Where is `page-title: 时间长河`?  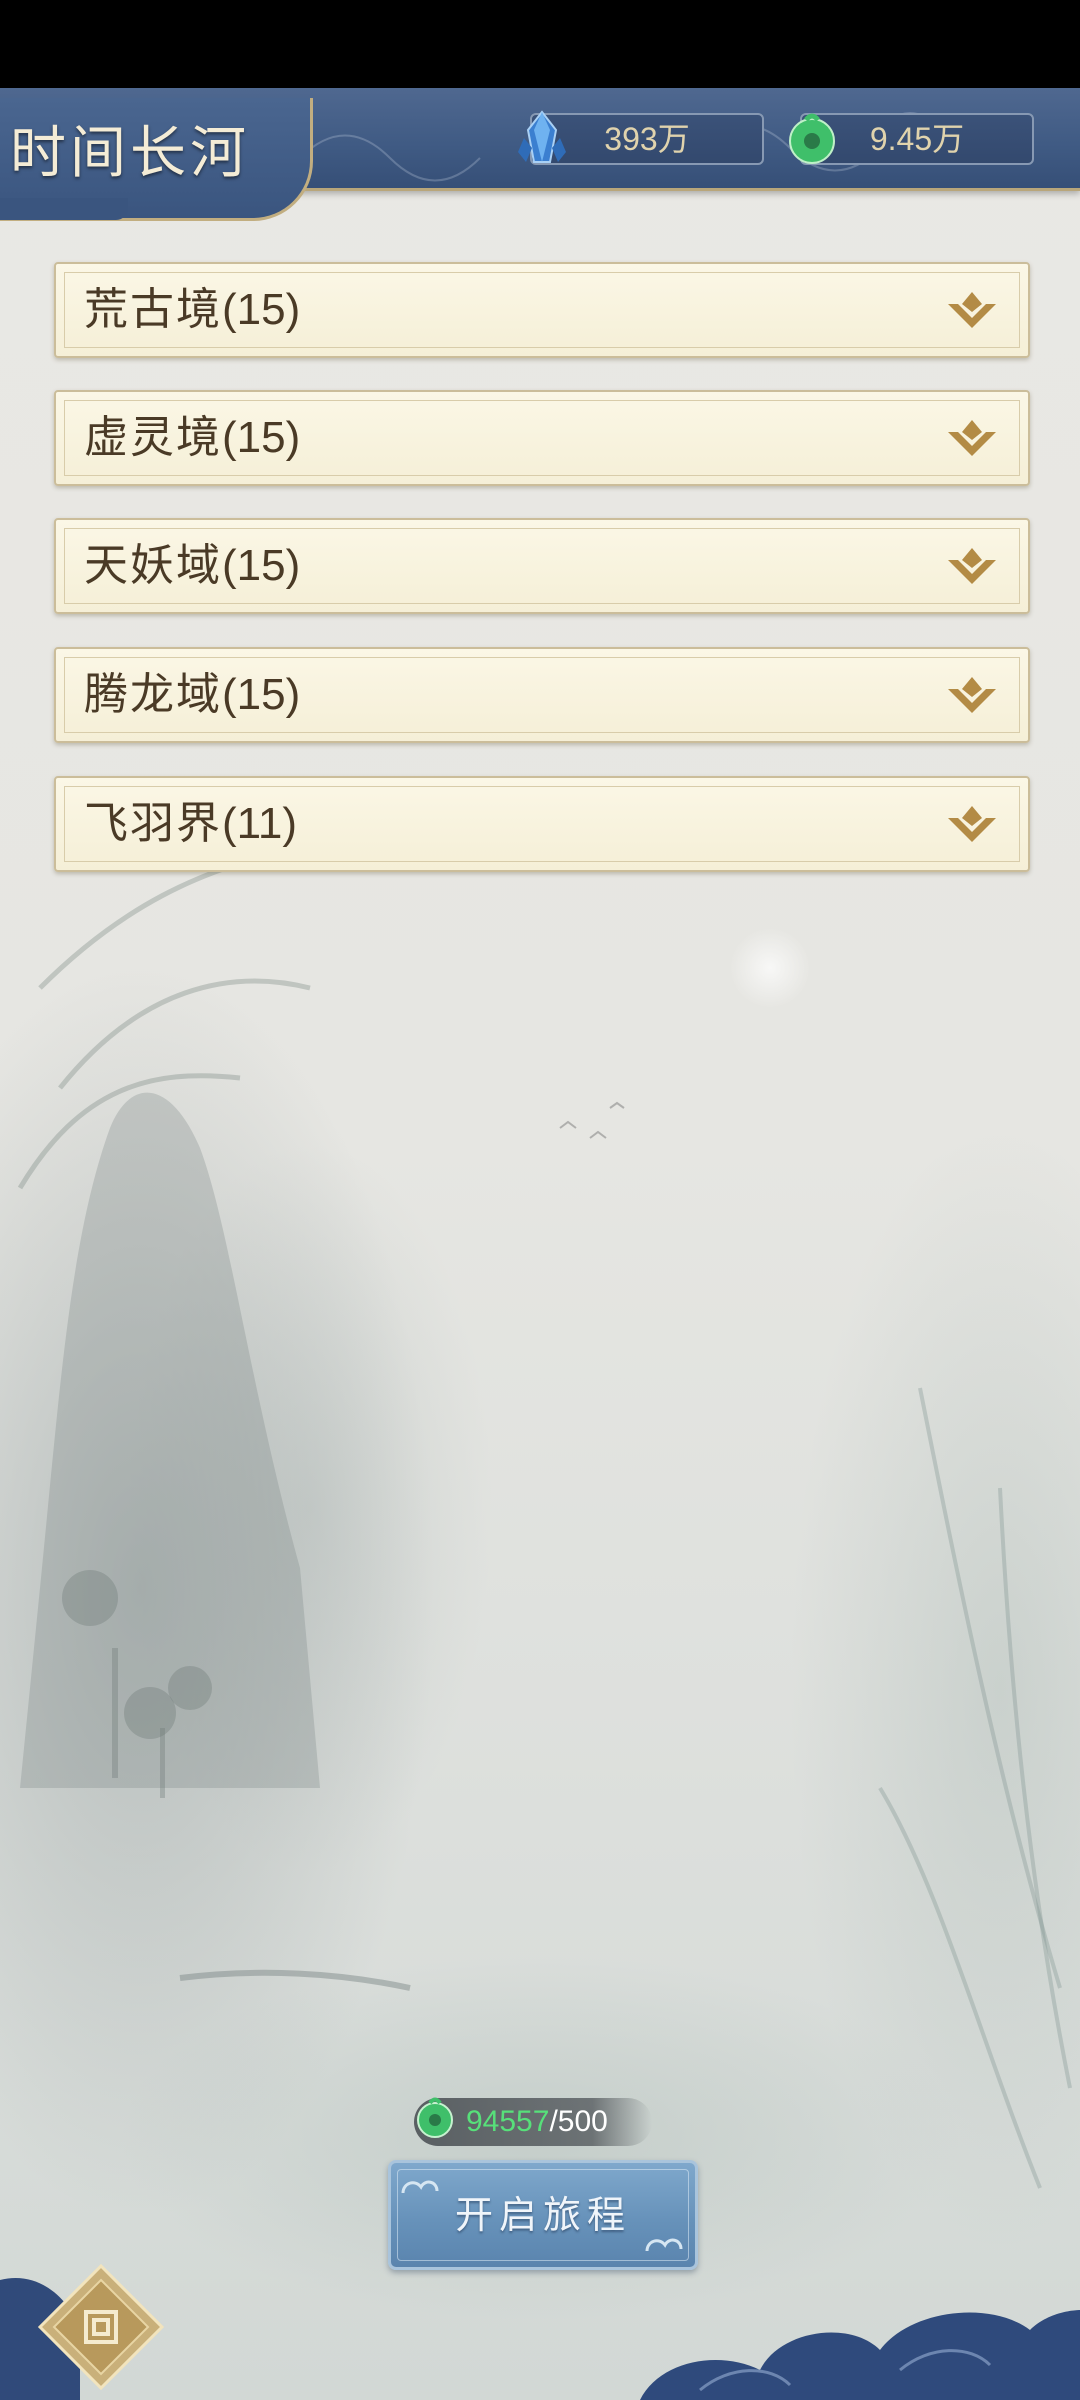
page-title: 时间长河 is located at coordinates (130, 153).